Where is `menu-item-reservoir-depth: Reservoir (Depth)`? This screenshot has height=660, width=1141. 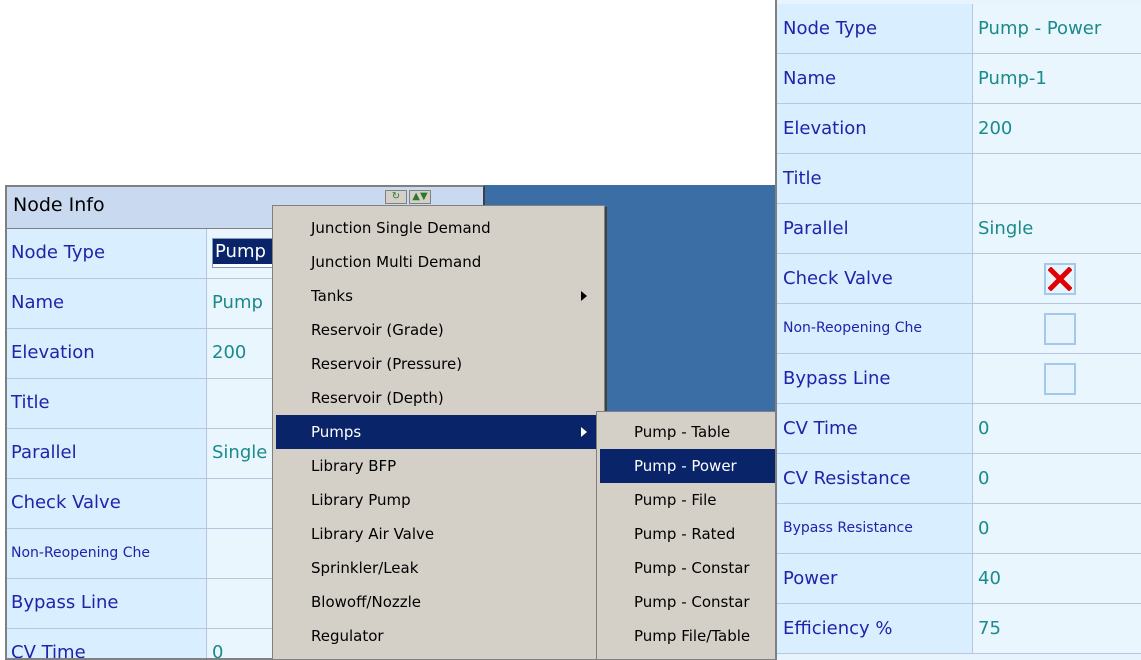
menu-item-reservoir-depth: Reservoir (Depth) is located at coordinates (438, 398).